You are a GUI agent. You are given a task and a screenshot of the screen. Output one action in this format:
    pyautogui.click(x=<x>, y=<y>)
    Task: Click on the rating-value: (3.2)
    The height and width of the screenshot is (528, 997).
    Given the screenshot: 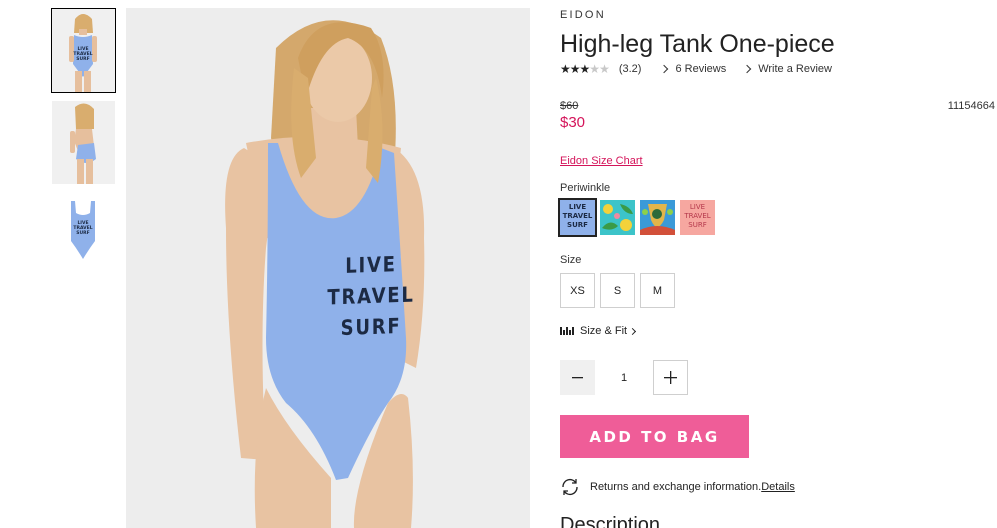 What is the action you would take?
    pyautogui.click(x=630, y=69)
    